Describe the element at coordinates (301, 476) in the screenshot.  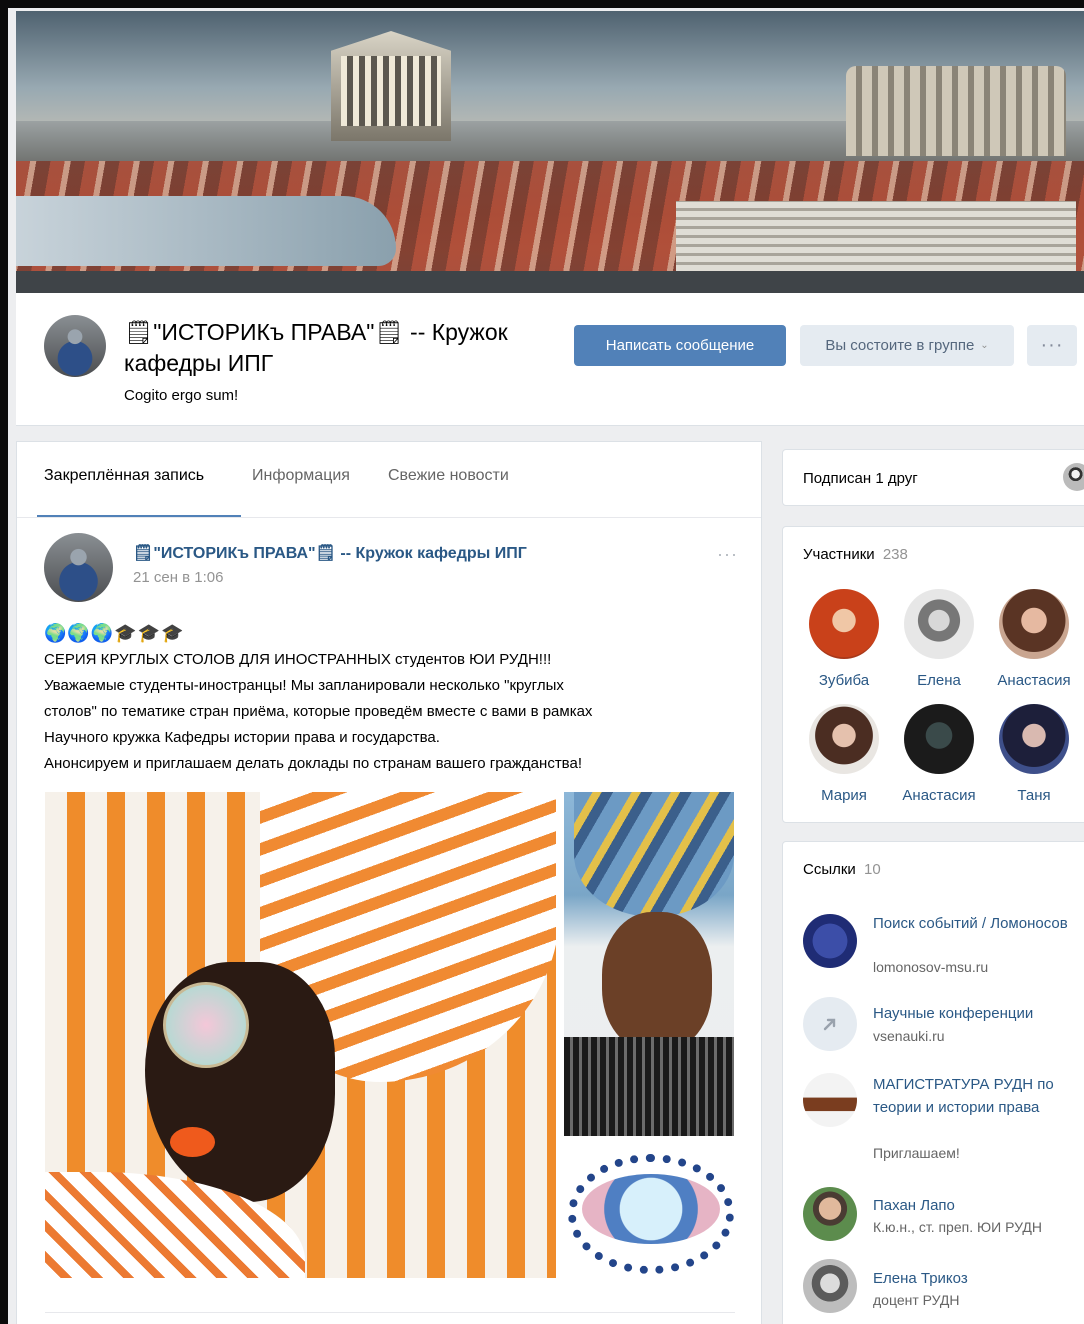
I see `tab-info: Информация` at that location.